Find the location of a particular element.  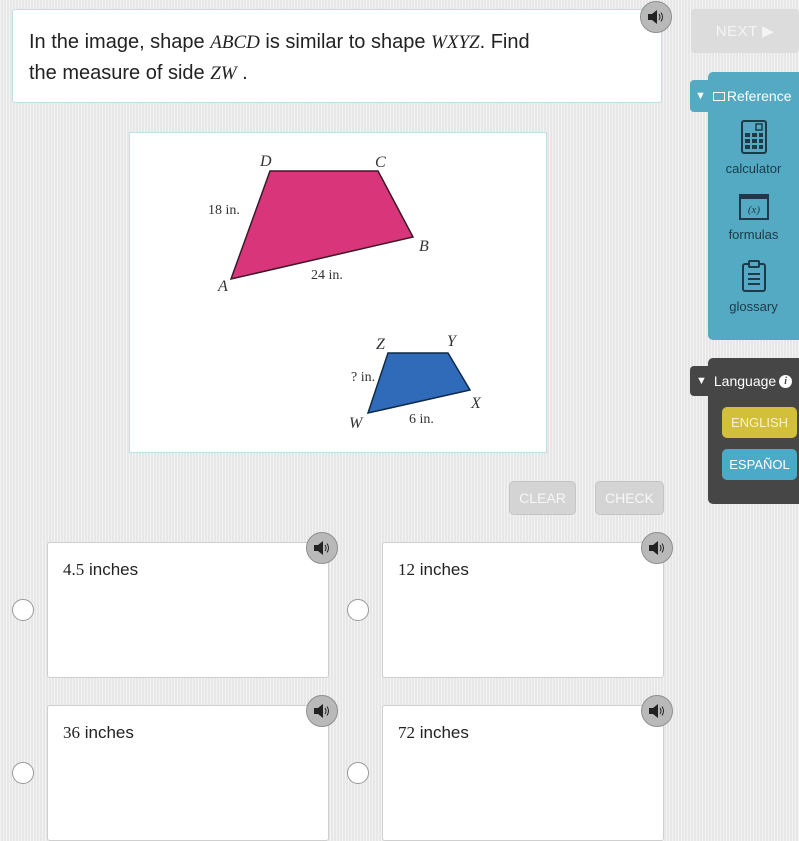

question-text: the measure of side is located at coordinates (120, 73).